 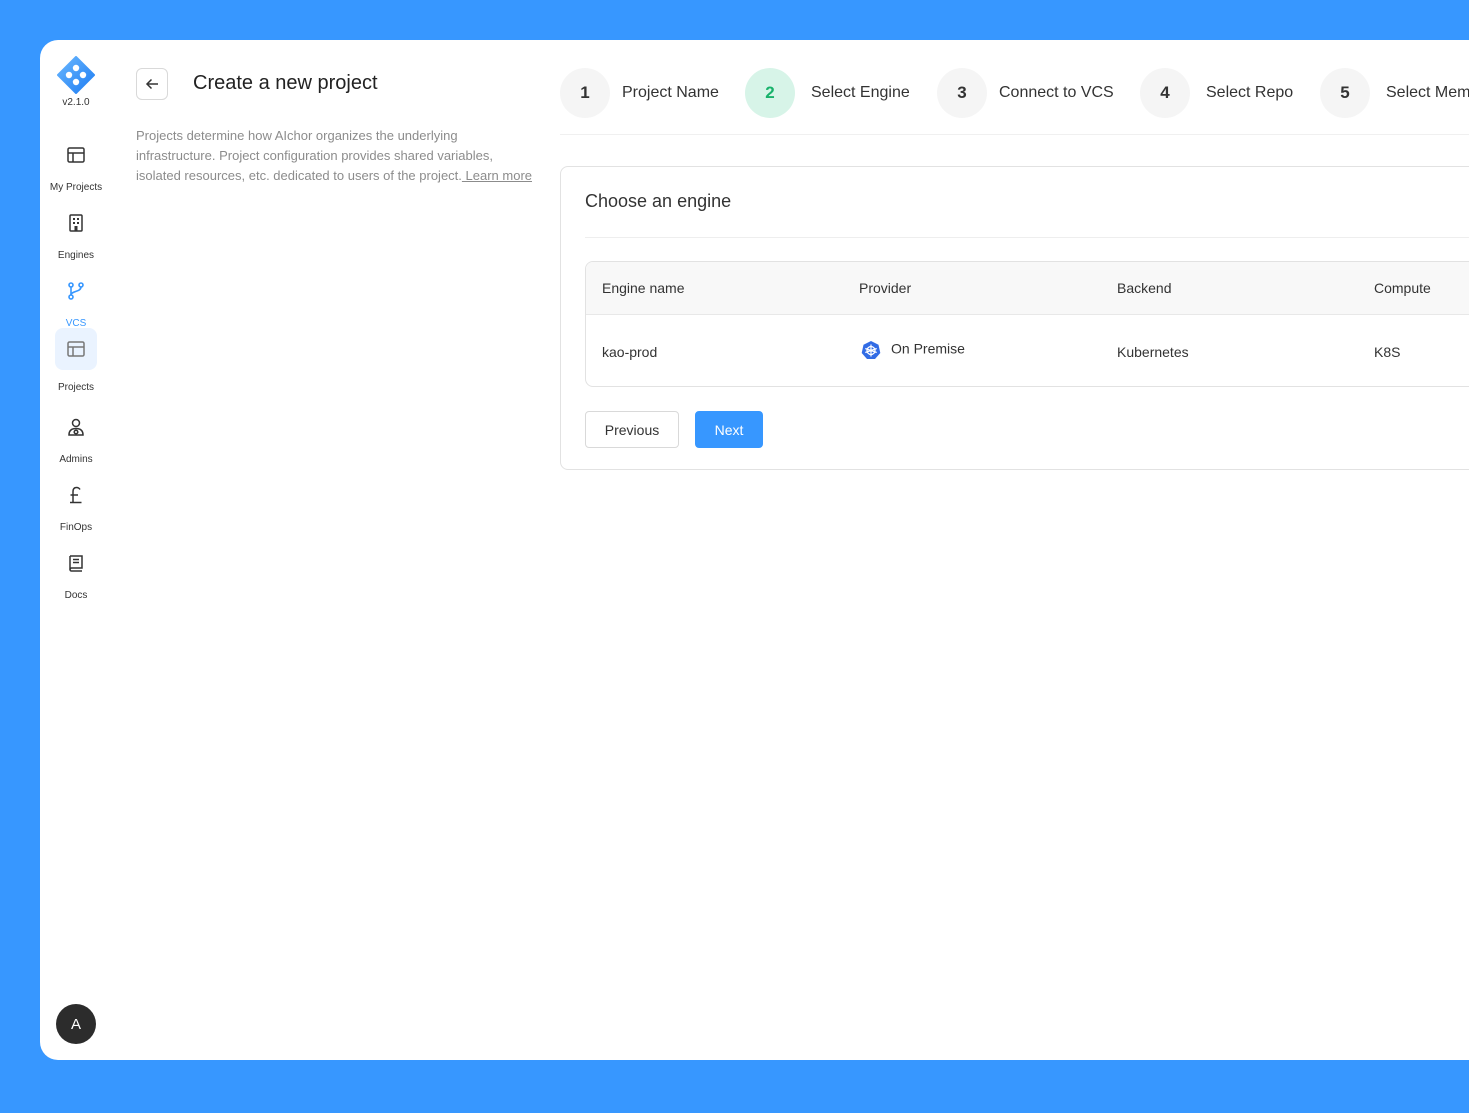 I want to click on sidebar-item-engines: Engines, so click(x=76, y=234).